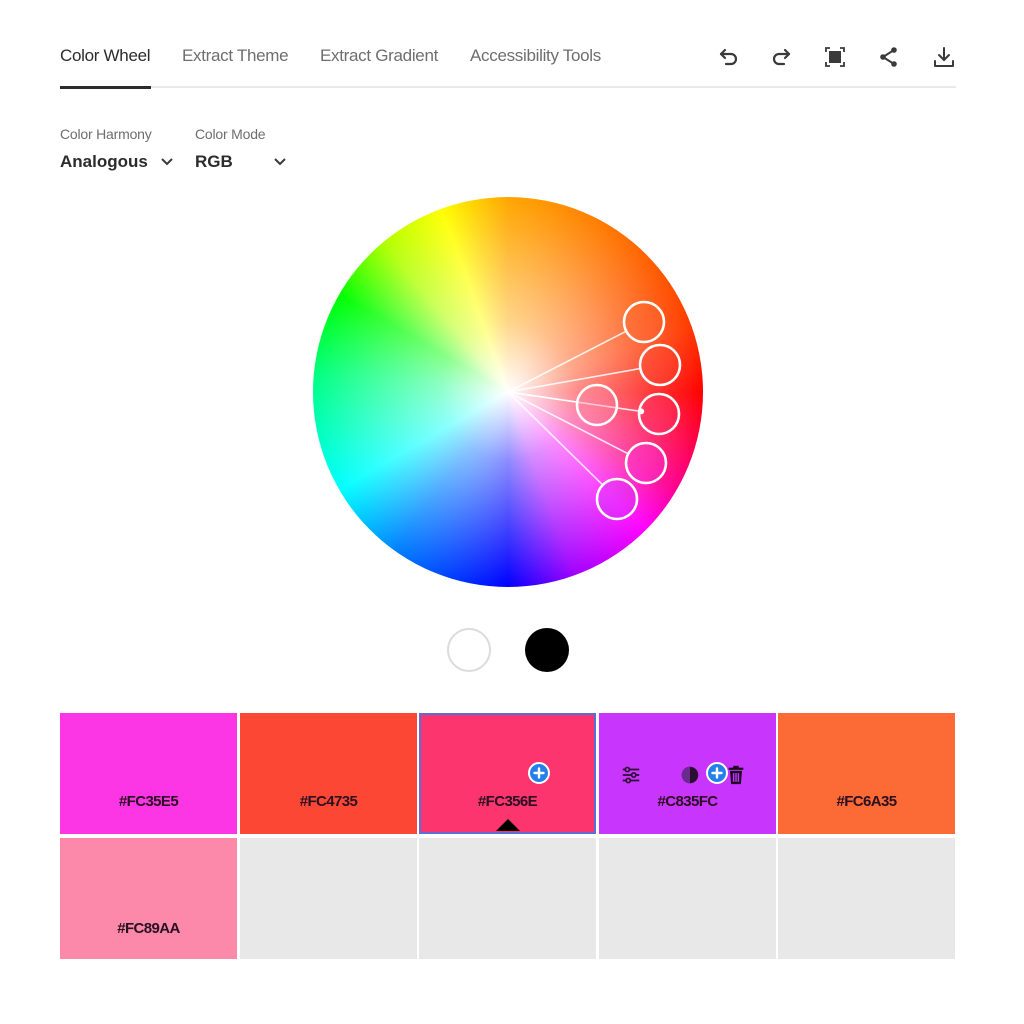 Image resolution: width=1024 pixels, height=1024 pixels. I want to click on color-harmony-label: Color Harmony, so click(106, 134).